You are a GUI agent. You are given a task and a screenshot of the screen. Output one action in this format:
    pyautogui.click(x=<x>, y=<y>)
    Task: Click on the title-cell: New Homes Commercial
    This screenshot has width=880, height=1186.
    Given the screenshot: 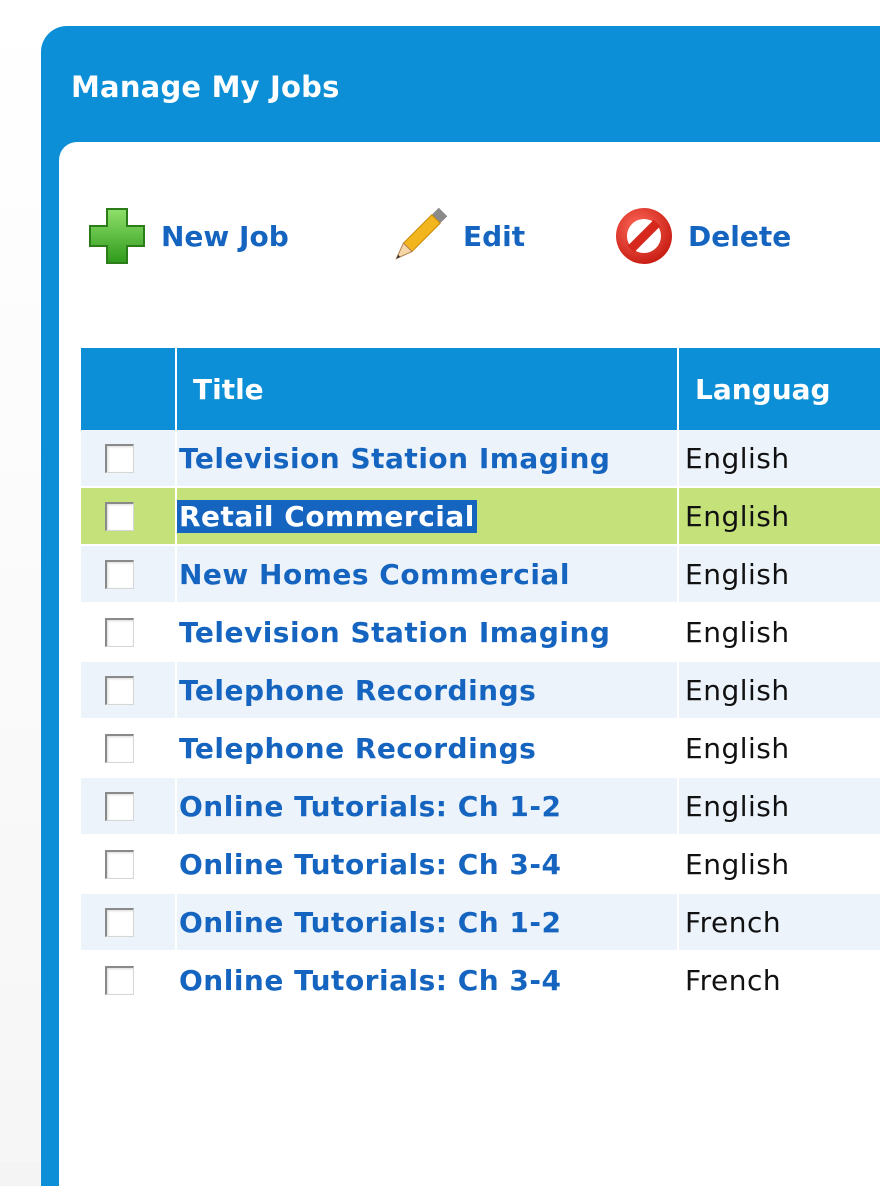 What is the action you would take?
    pyautogui.click(x=427, y=574)
    